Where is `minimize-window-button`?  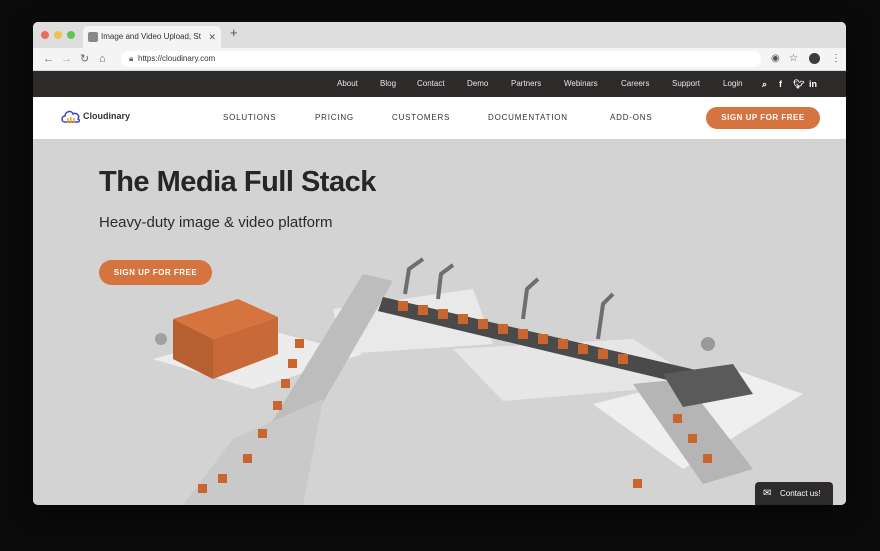 minimize-window-button is located at coordinates (58, 35).